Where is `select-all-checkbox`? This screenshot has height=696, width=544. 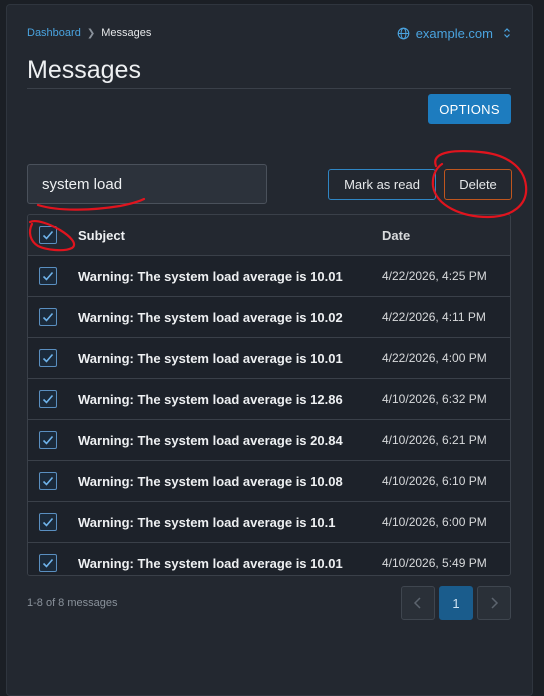
select-all-checkbox is located at coordinates (48, 235).